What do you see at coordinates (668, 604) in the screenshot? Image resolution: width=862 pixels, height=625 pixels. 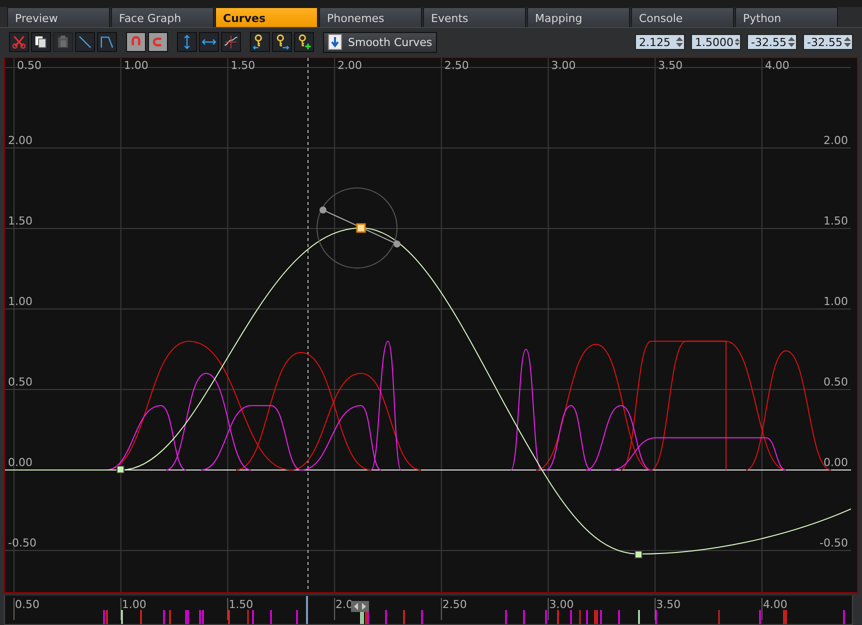 I see `timeline-label: 3.50` at bounding box center [668, 604].